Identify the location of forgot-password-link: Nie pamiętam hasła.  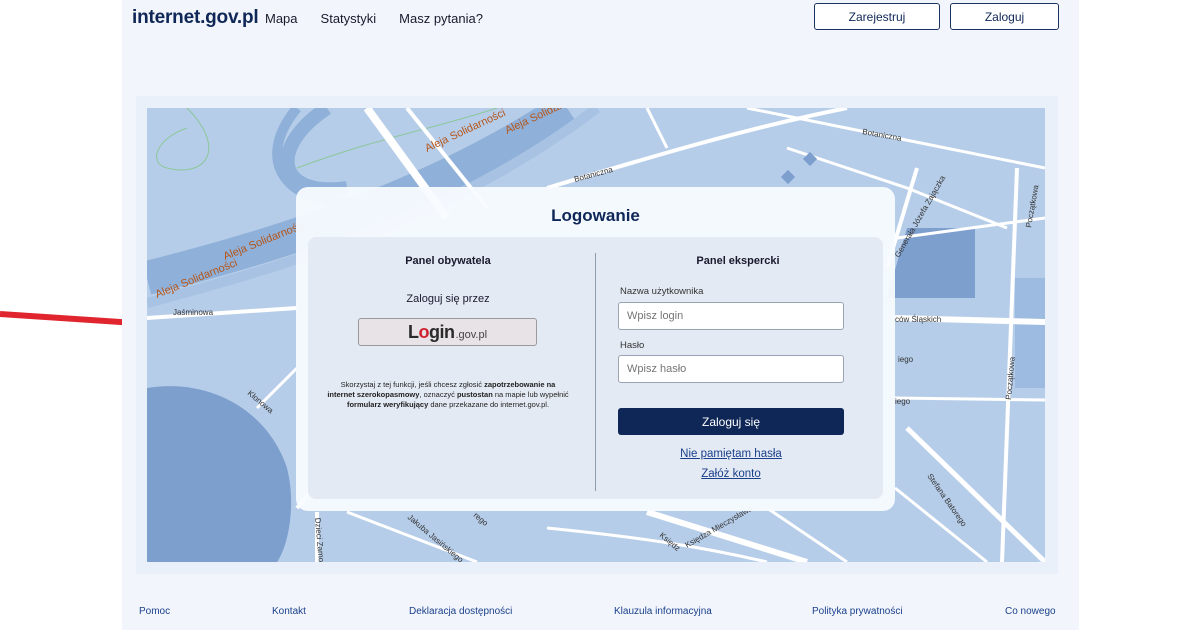
(731, 454).